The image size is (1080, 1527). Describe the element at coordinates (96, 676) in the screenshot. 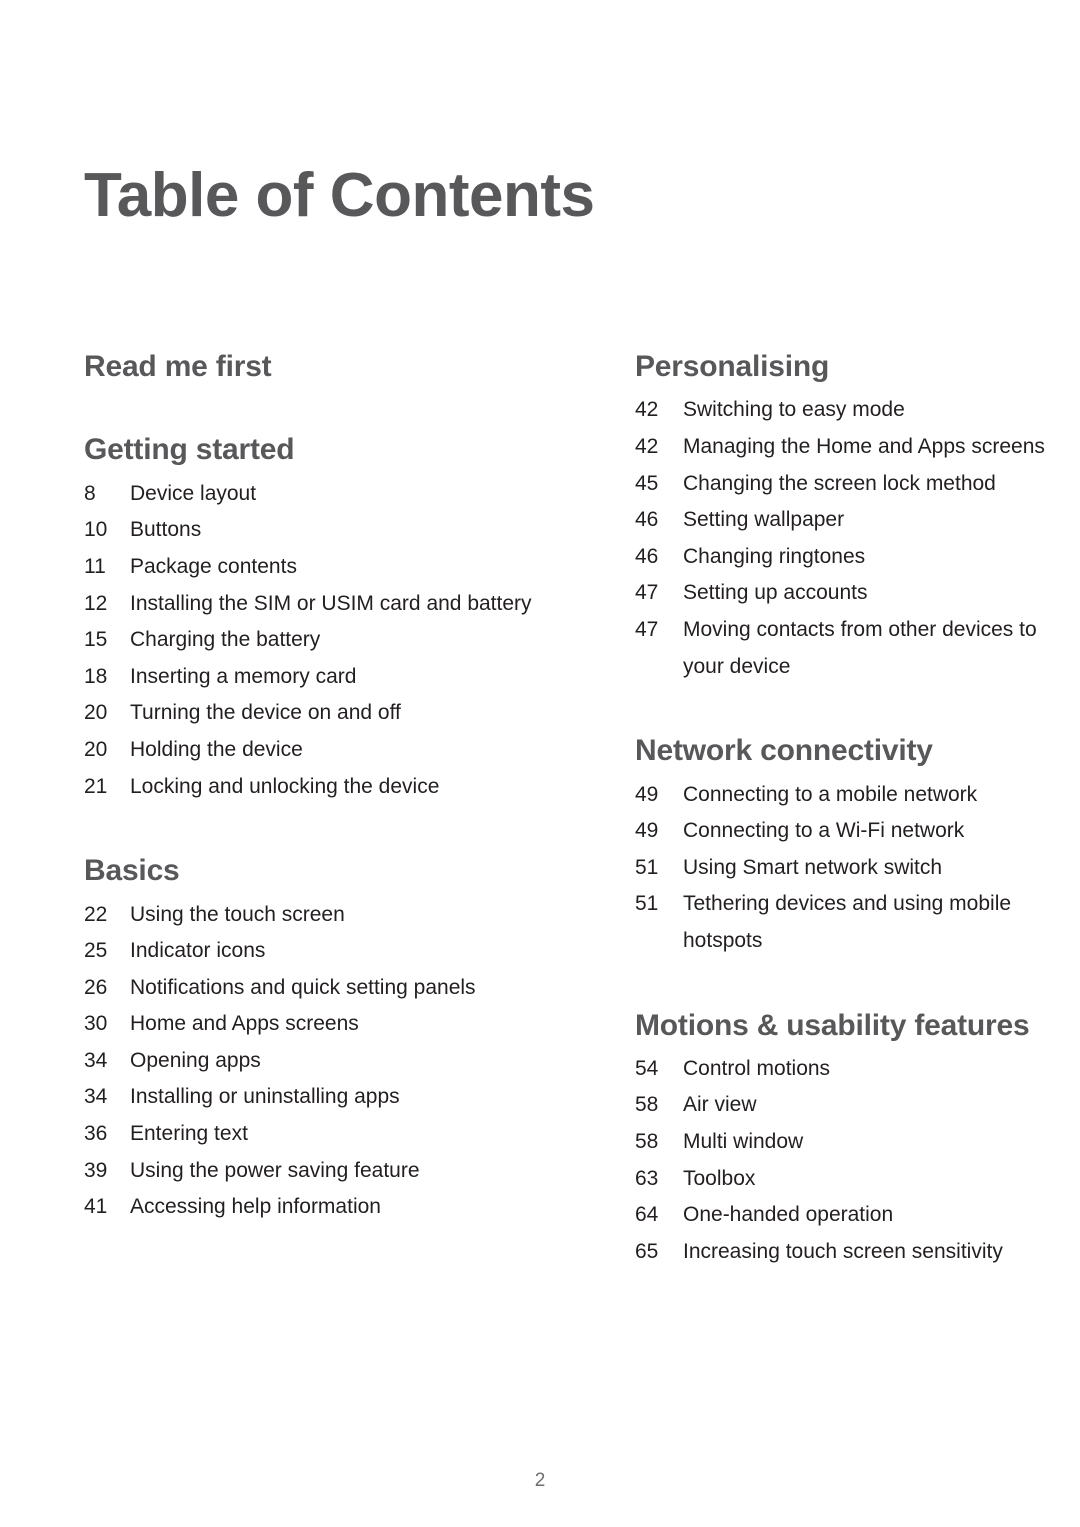

I see `toc-entry-page-number: 18` at that location.